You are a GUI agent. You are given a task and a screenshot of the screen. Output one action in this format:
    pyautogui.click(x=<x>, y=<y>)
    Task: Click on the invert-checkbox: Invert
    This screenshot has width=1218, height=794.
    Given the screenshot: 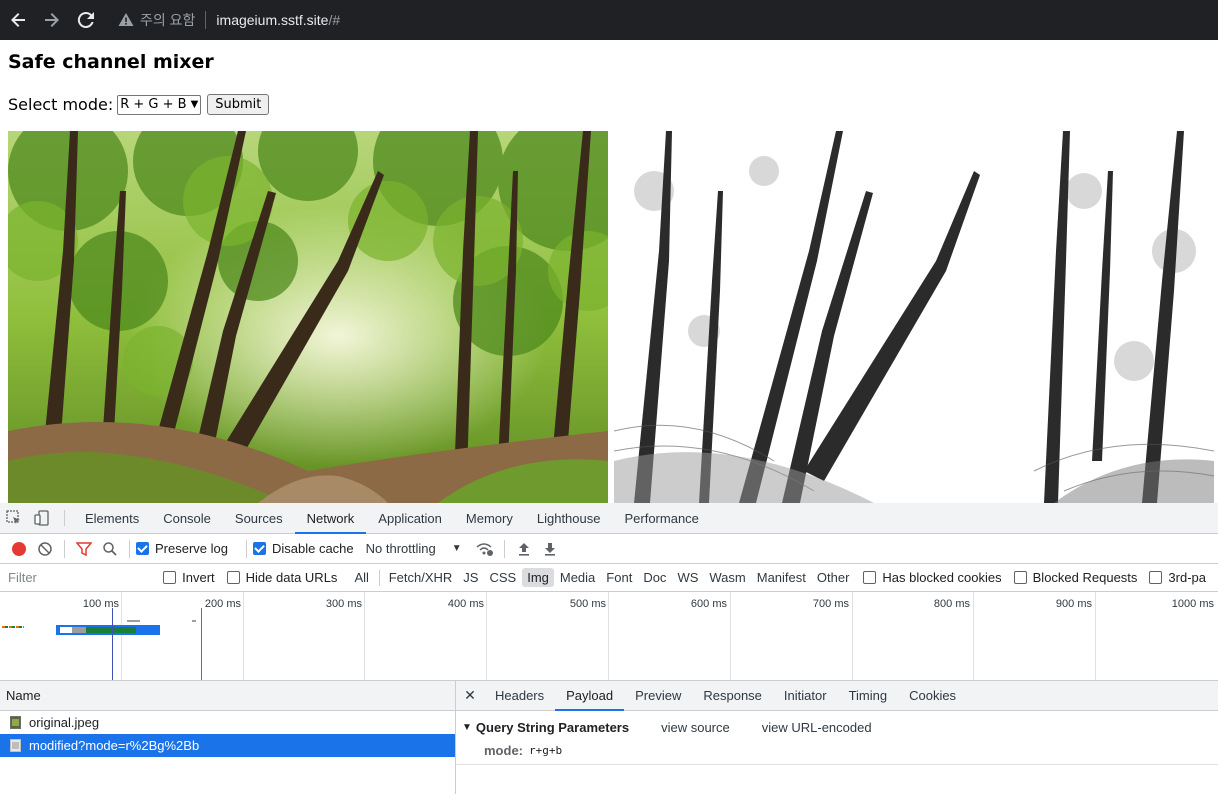 What is the action you would take?
    pyautogui.click(x=189, y=577)
    